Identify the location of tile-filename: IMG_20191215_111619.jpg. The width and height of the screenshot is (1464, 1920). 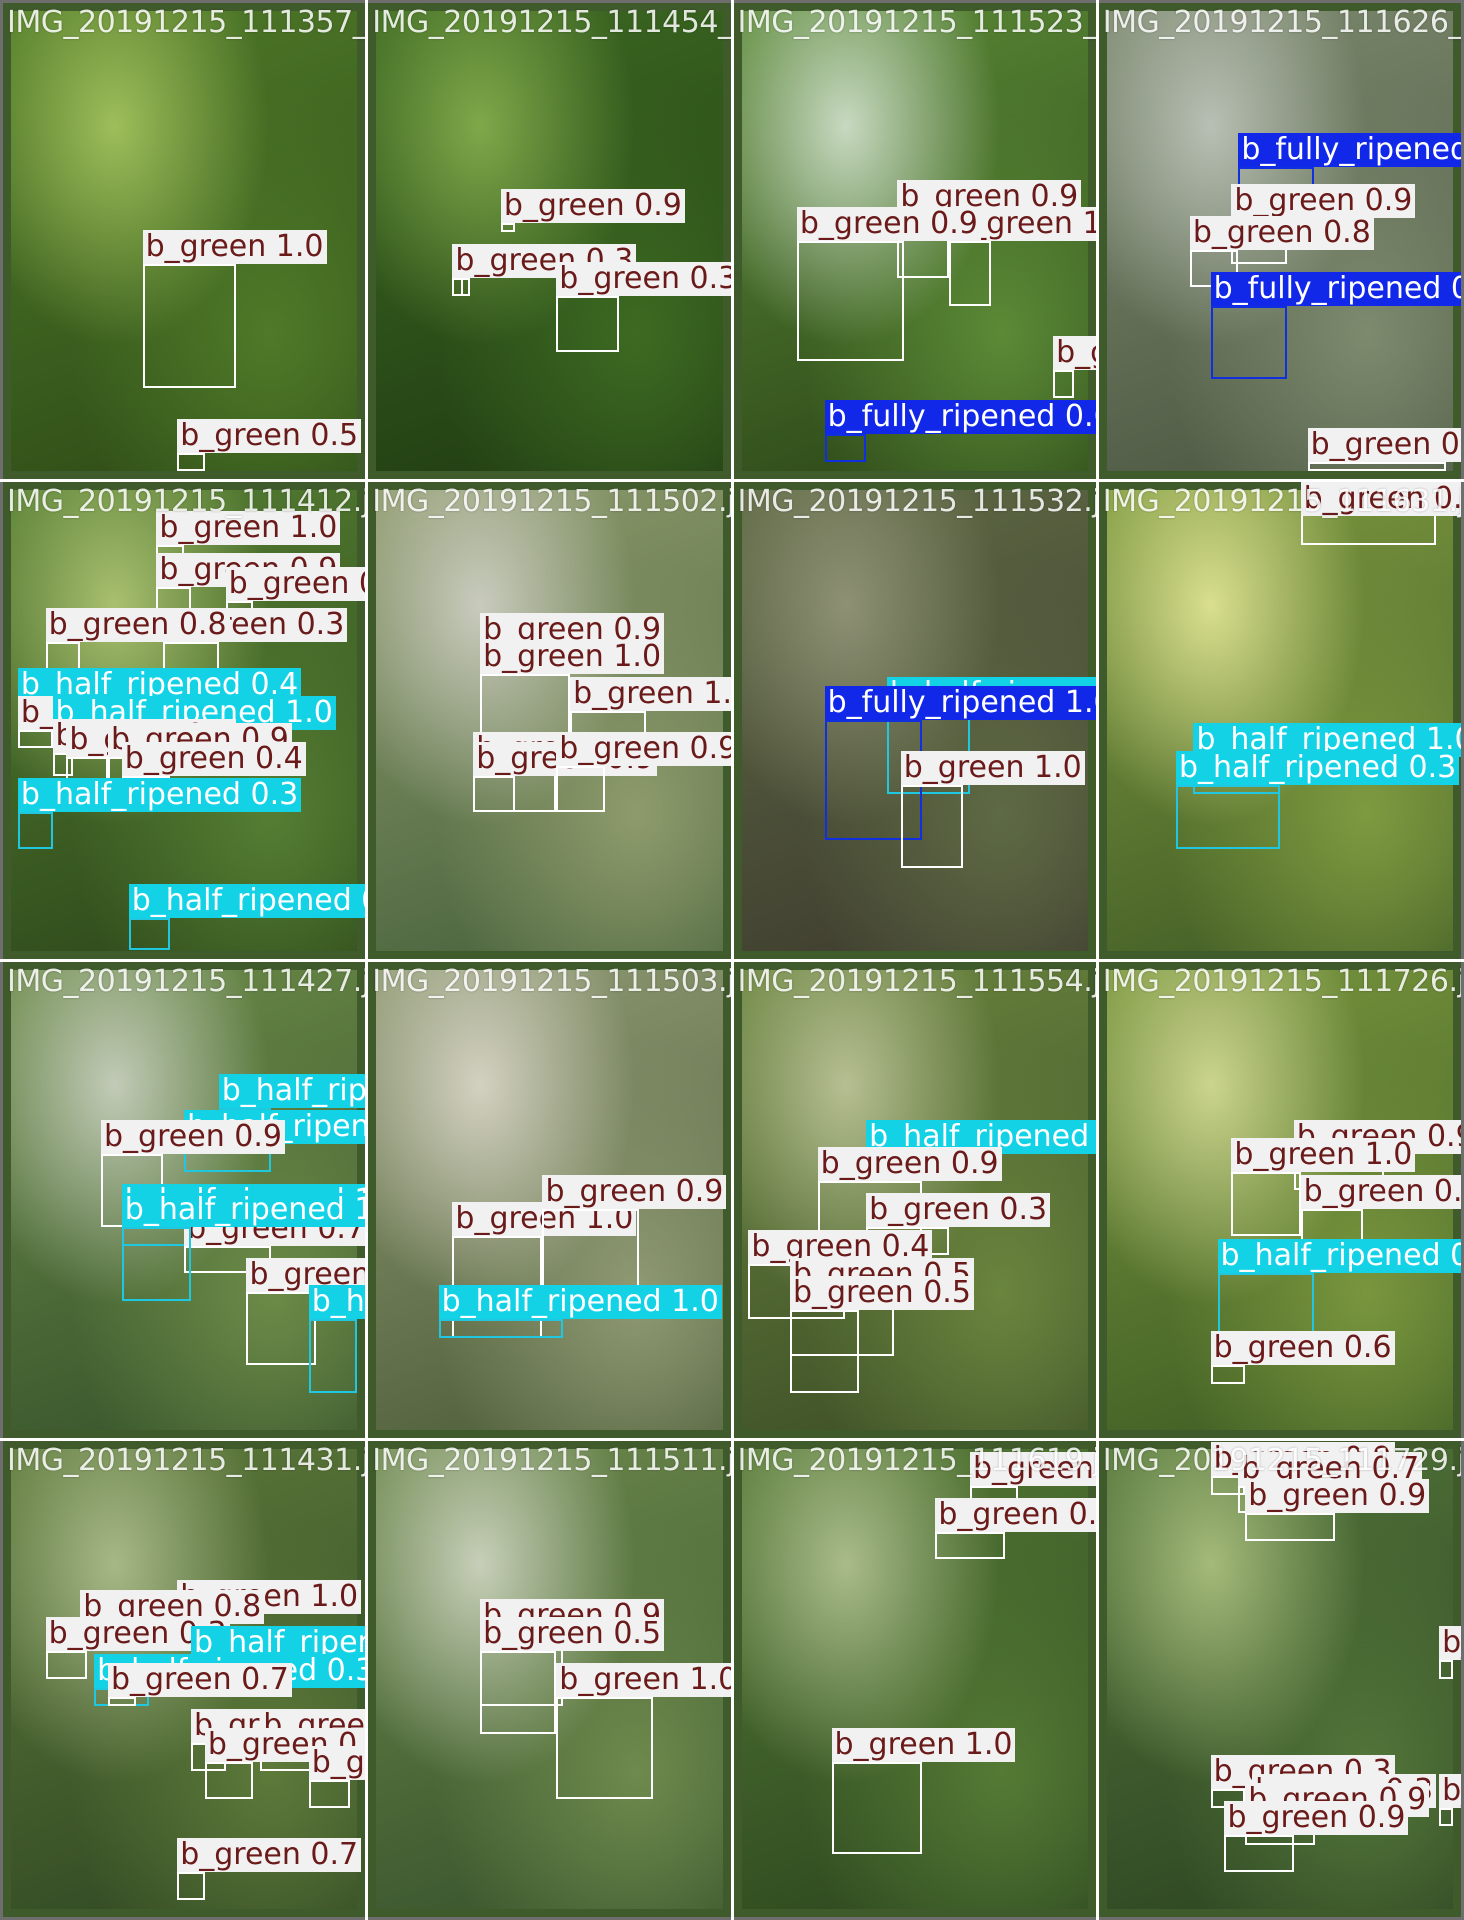
(916, 1460).